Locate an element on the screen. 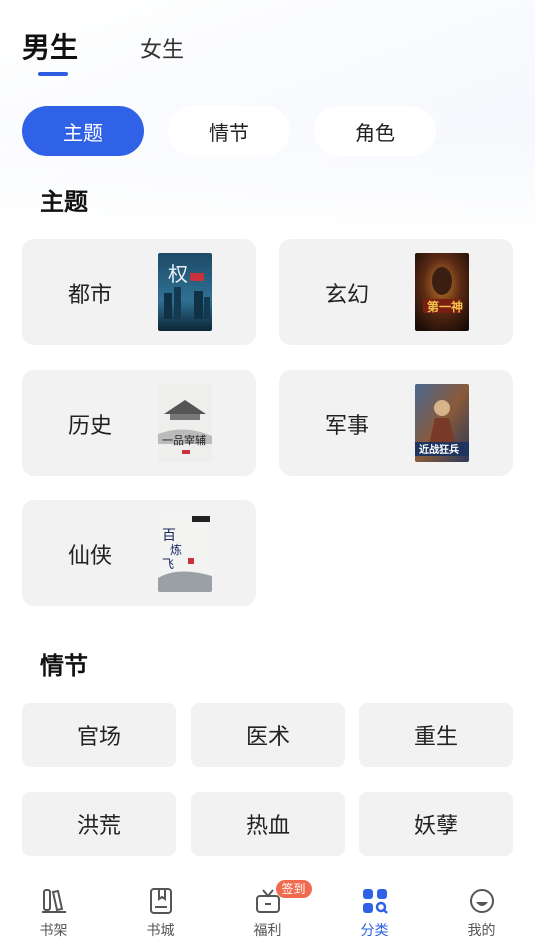 The height and width of the screenshot is (951, 535). active-tab-indicator is located at coordinates (53, 74).